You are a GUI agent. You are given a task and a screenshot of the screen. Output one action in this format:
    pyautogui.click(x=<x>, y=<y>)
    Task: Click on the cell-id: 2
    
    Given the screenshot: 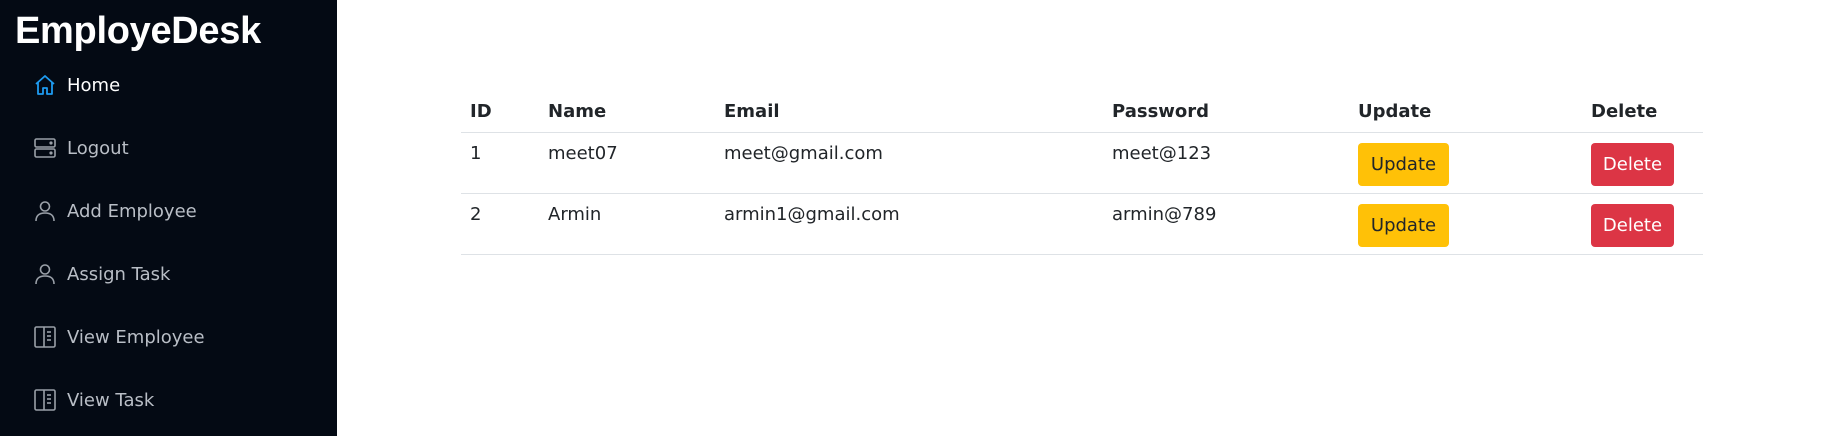 What is the action you would take?
    pyautogui.click(x=500, y=224)
    